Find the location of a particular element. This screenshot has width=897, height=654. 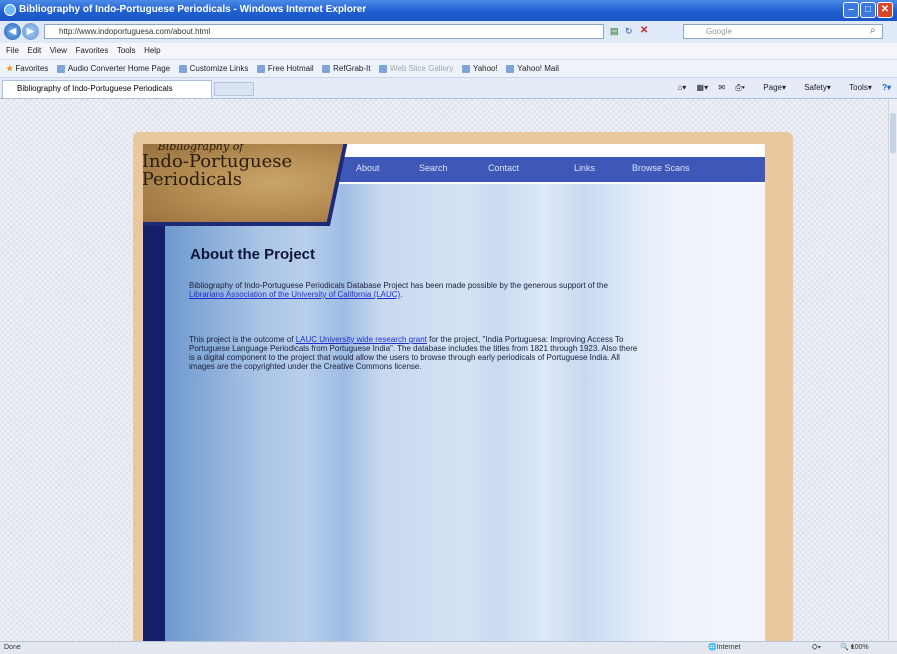

safety-menu: Safety▾ is located at coordinates (813, 87).